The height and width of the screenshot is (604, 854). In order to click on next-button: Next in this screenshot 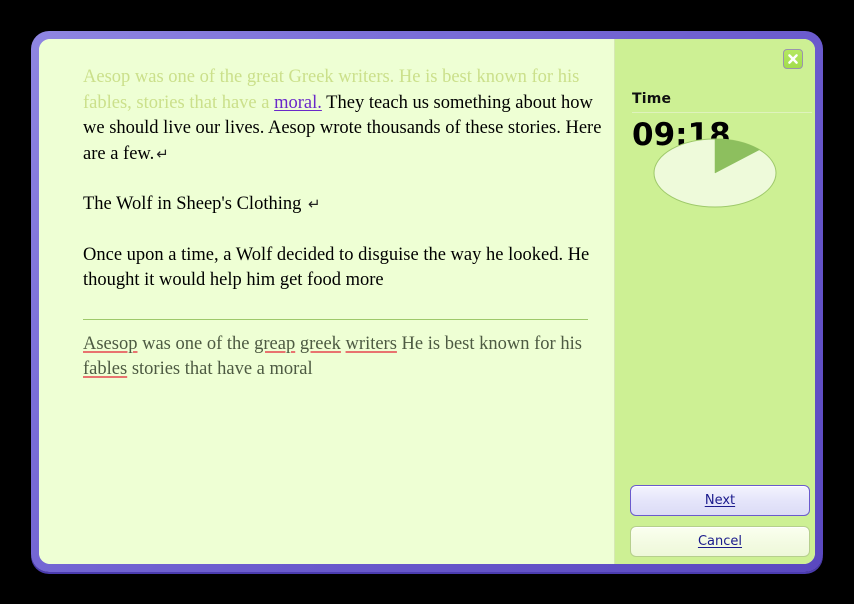, I will do `click(720, 500)`.